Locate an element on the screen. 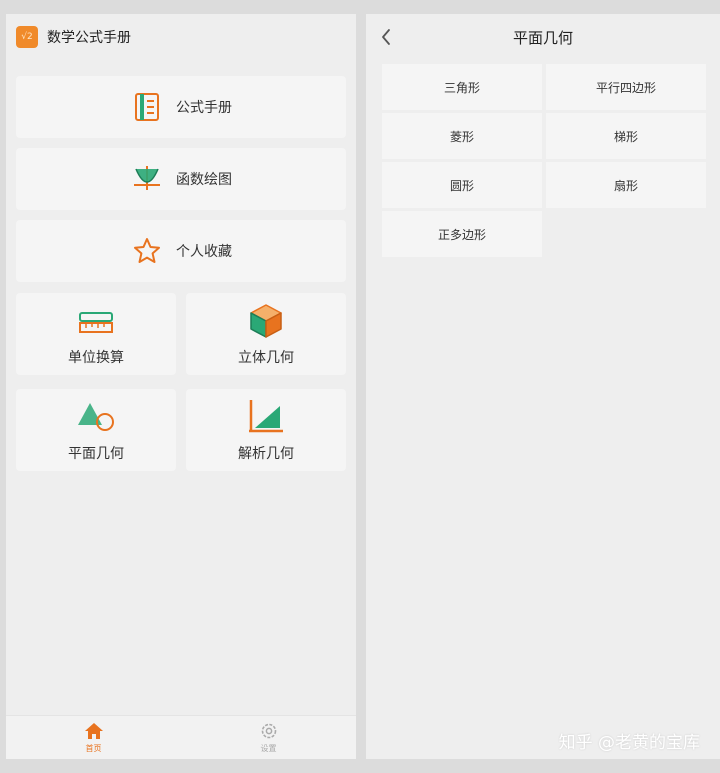 This screenshot has height=773, width=720. menu-label: 平面几何 is located at coordinates (96, 454).